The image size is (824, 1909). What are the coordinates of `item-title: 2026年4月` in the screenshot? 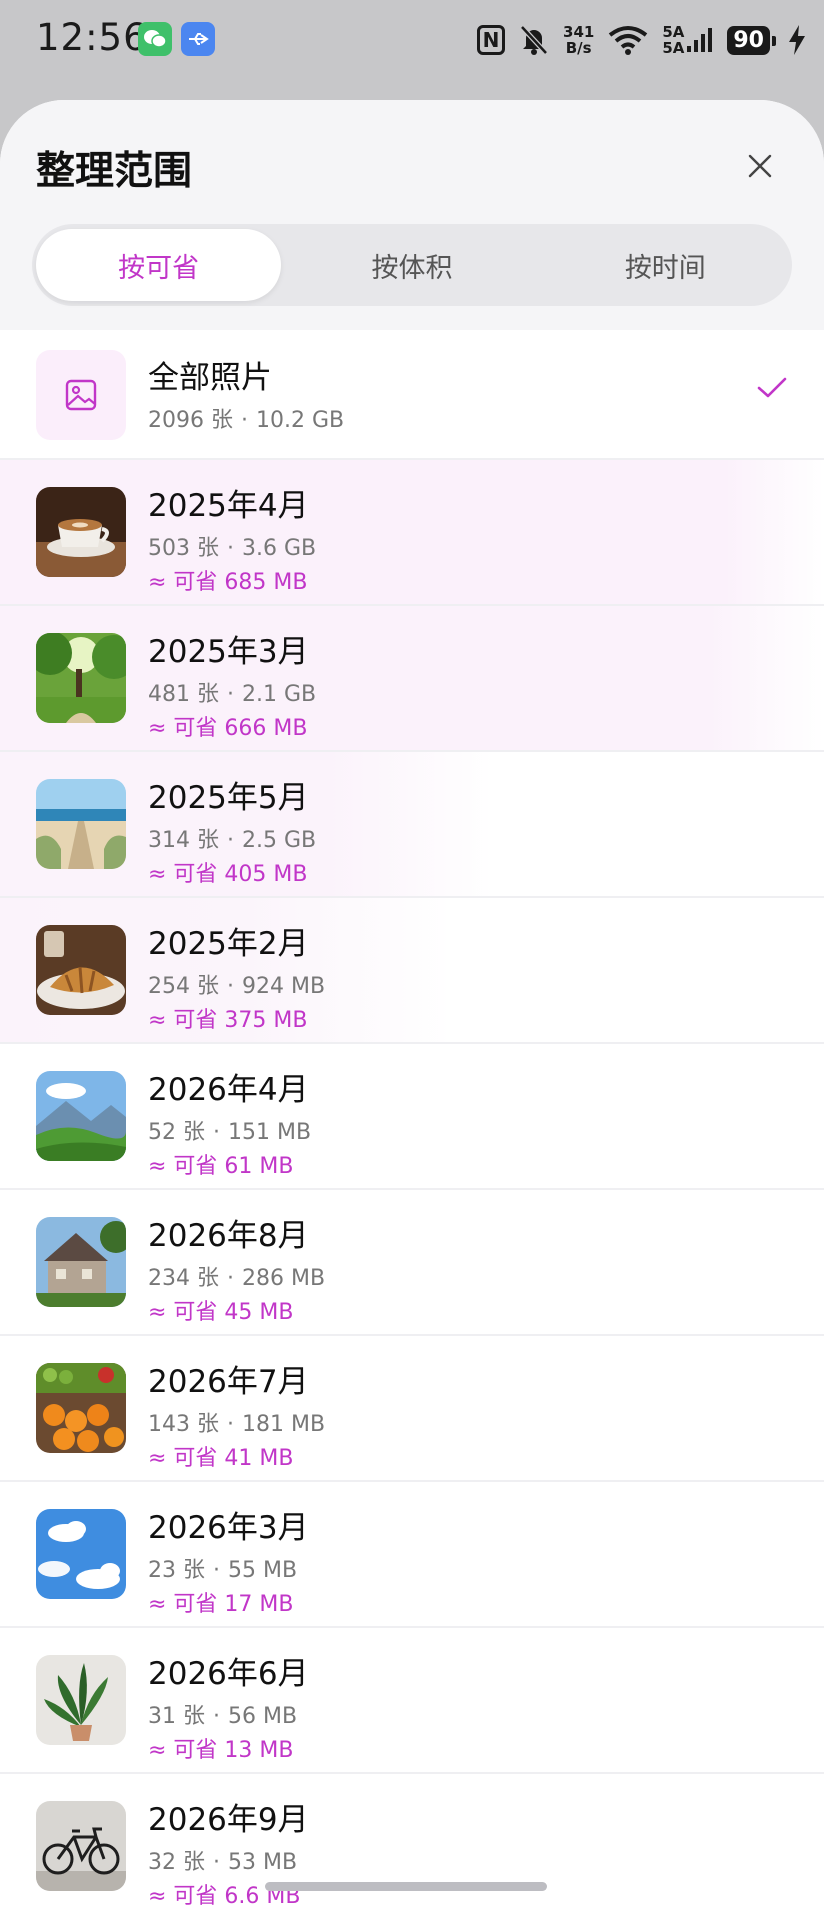 It's located at (228, 1090).